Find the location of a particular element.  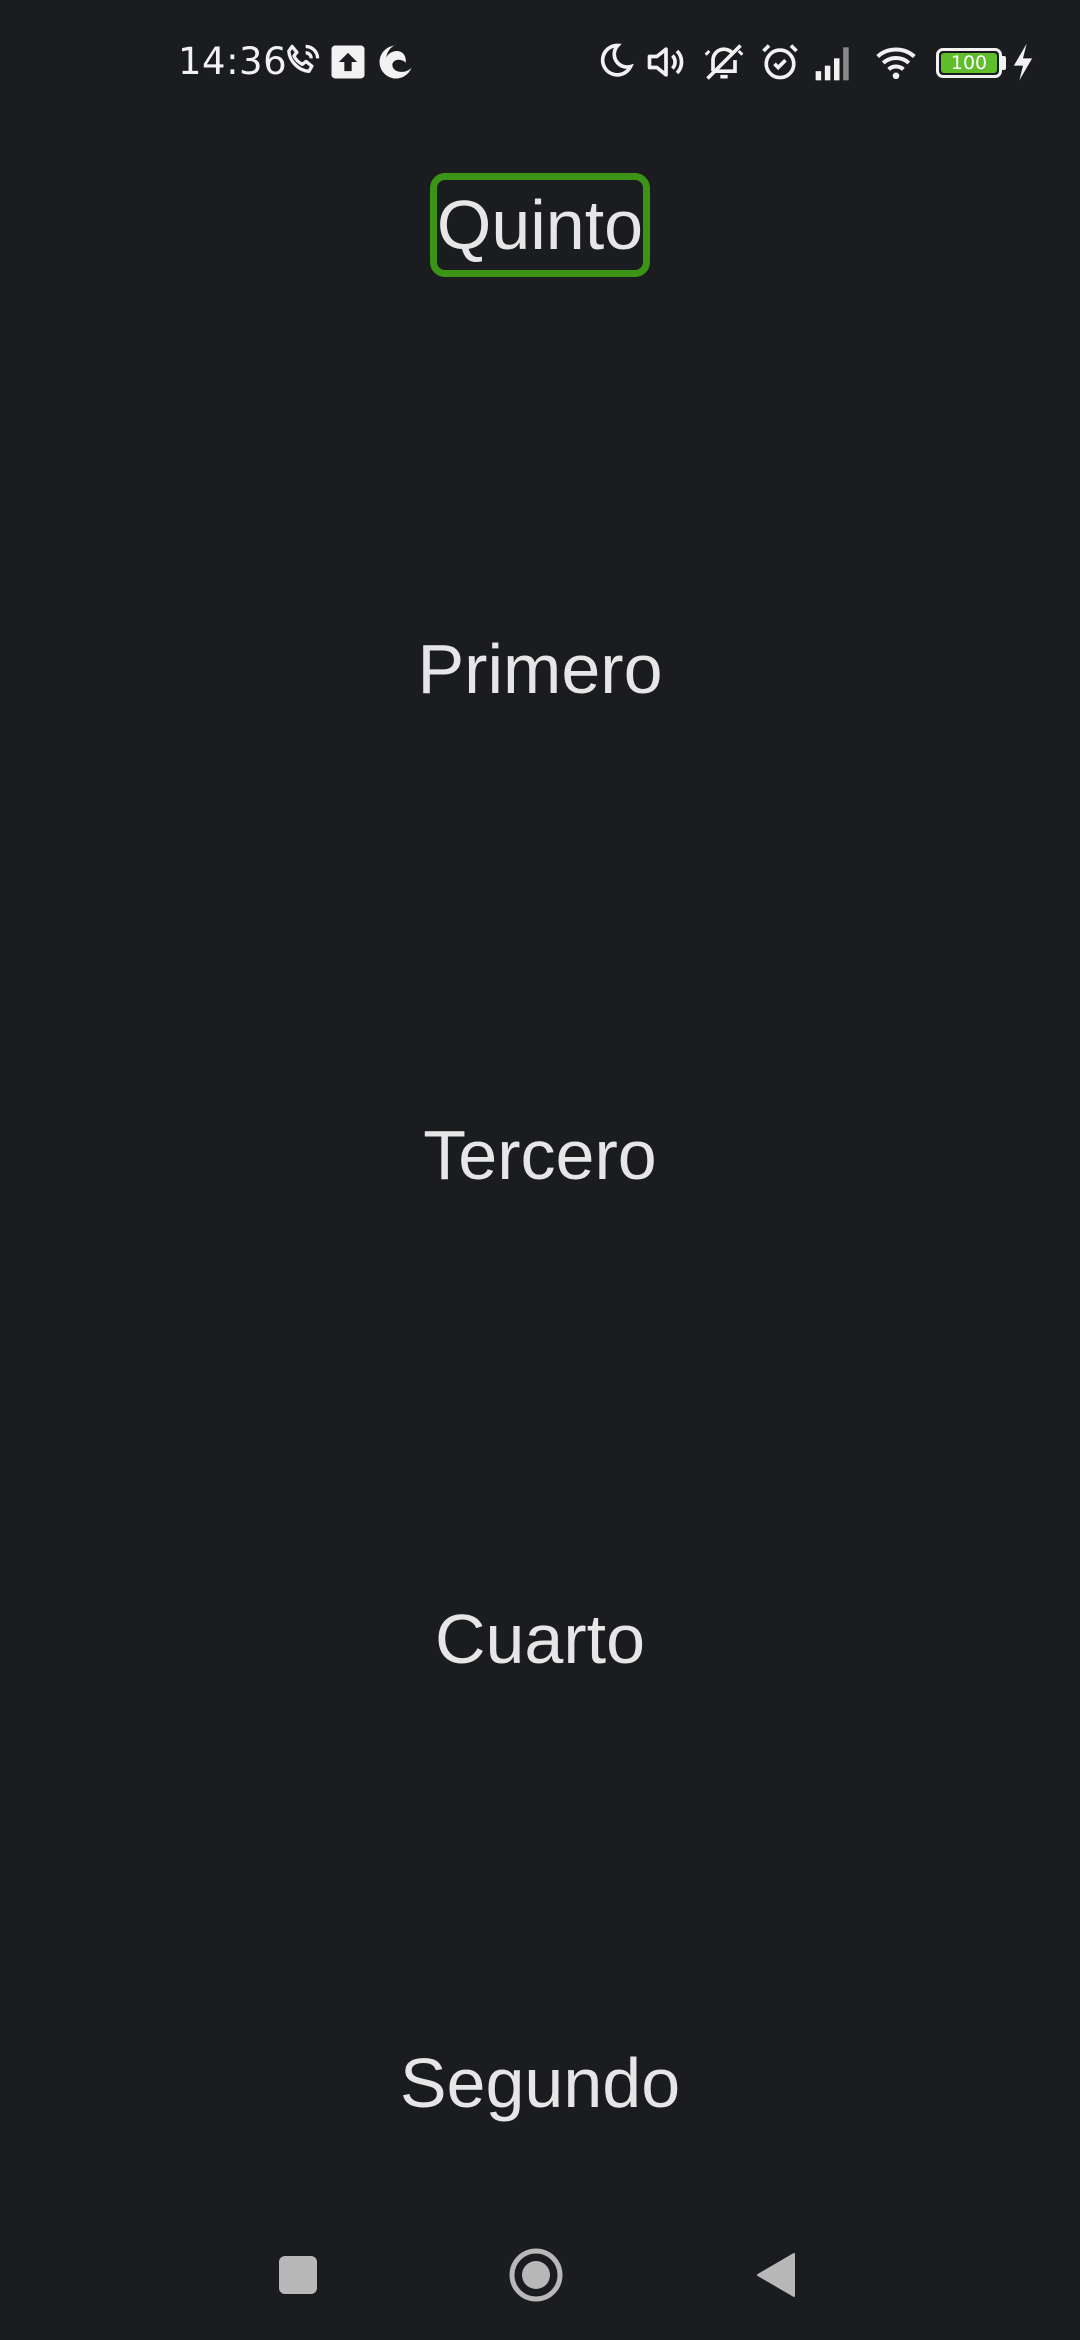

list-item-label: Primero is located at coordinates (540, 669).